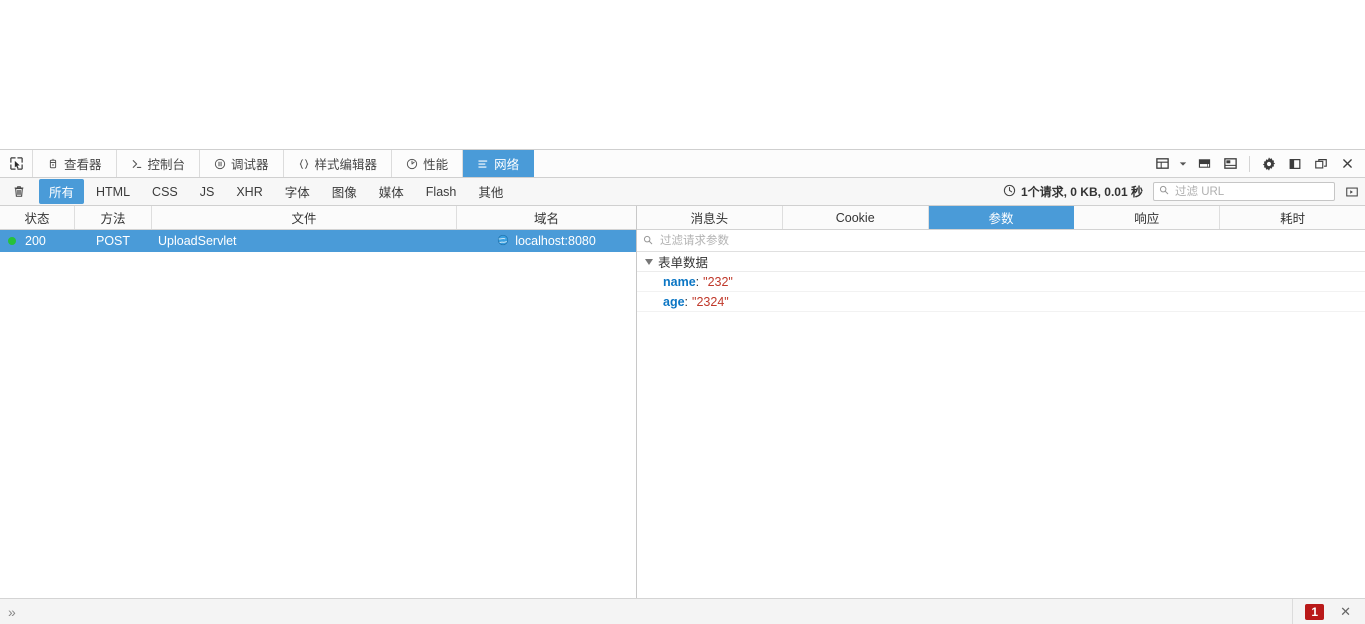 The width and height of the screenshot is (1365, 624). What do you see at coordinates (318, 241) in the screenshot?
I see `table-row: 200 POST UploadServlet localhost:8080` at bounding box center [318, 241].